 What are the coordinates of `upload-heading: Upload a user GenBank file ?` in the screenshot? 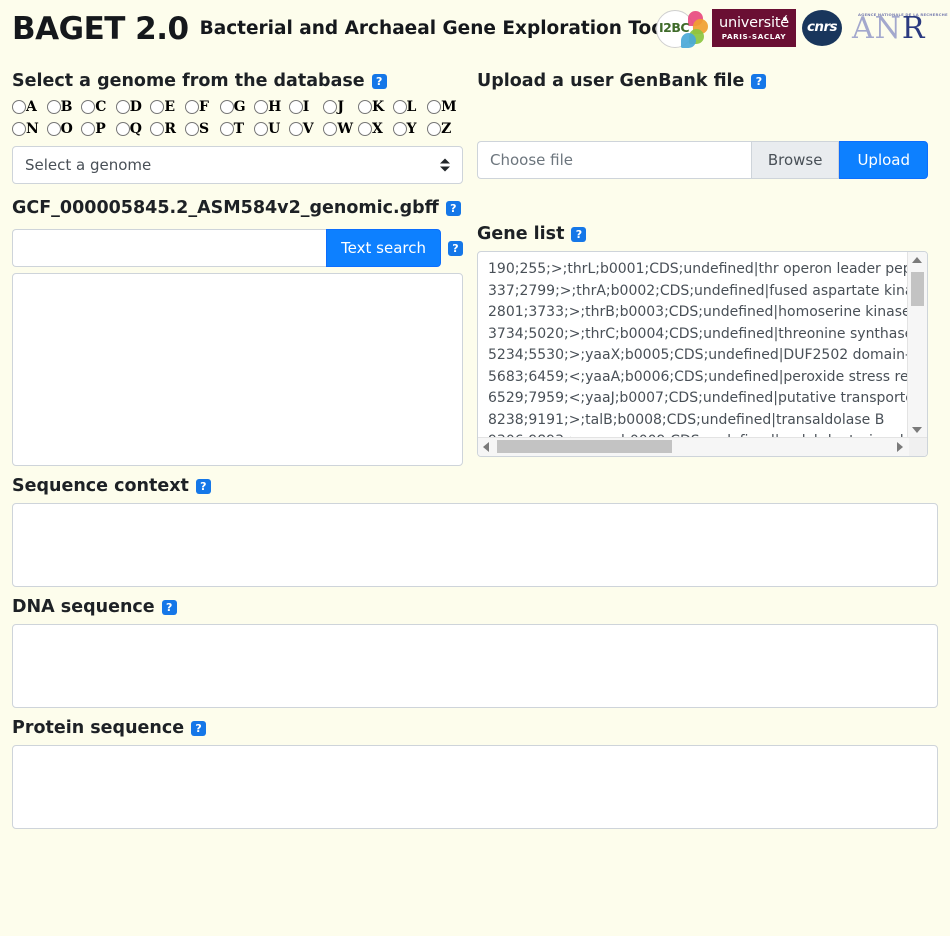 It's located at (702, 81).